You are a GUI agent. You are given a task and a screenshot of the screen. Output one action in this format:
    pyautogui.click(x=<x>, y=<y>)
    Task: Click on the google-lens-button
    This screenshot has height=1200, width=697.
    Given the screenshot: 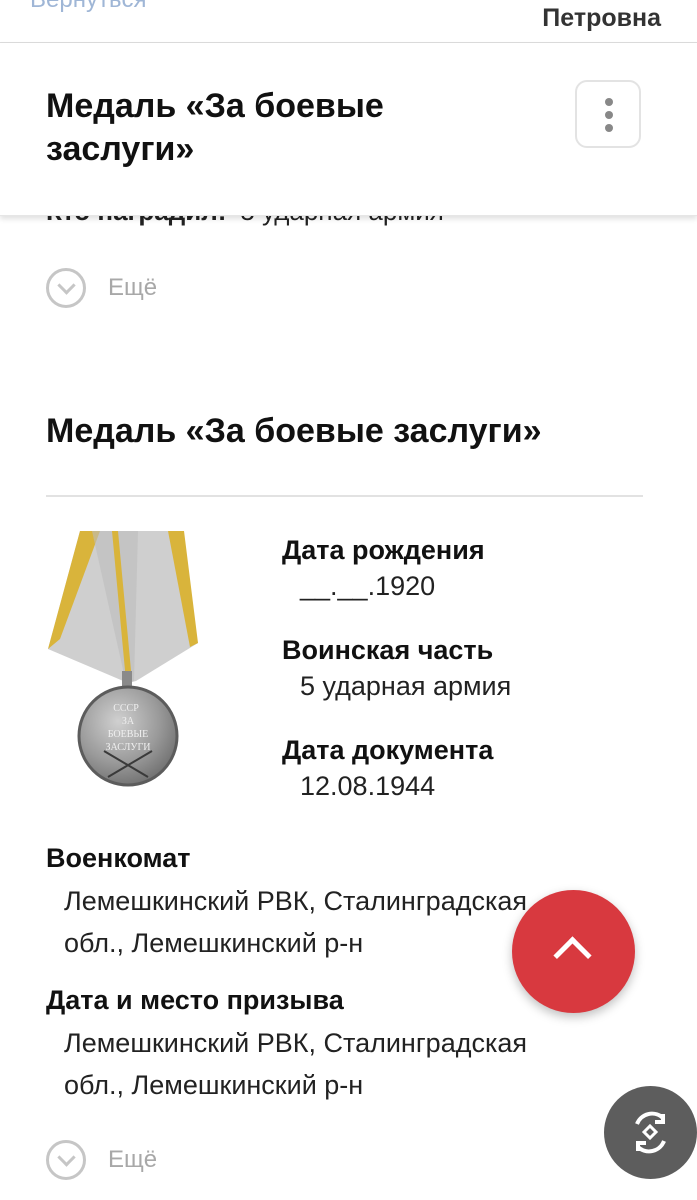 What is the action you would take?
    pyautogui.click(x=650, y=1132)
    